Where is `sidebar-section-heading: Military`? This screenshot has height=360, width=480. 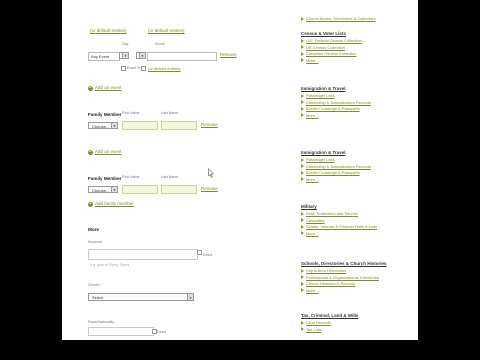 sidebar-section-heading: Military is located at coordinates (309, 206).